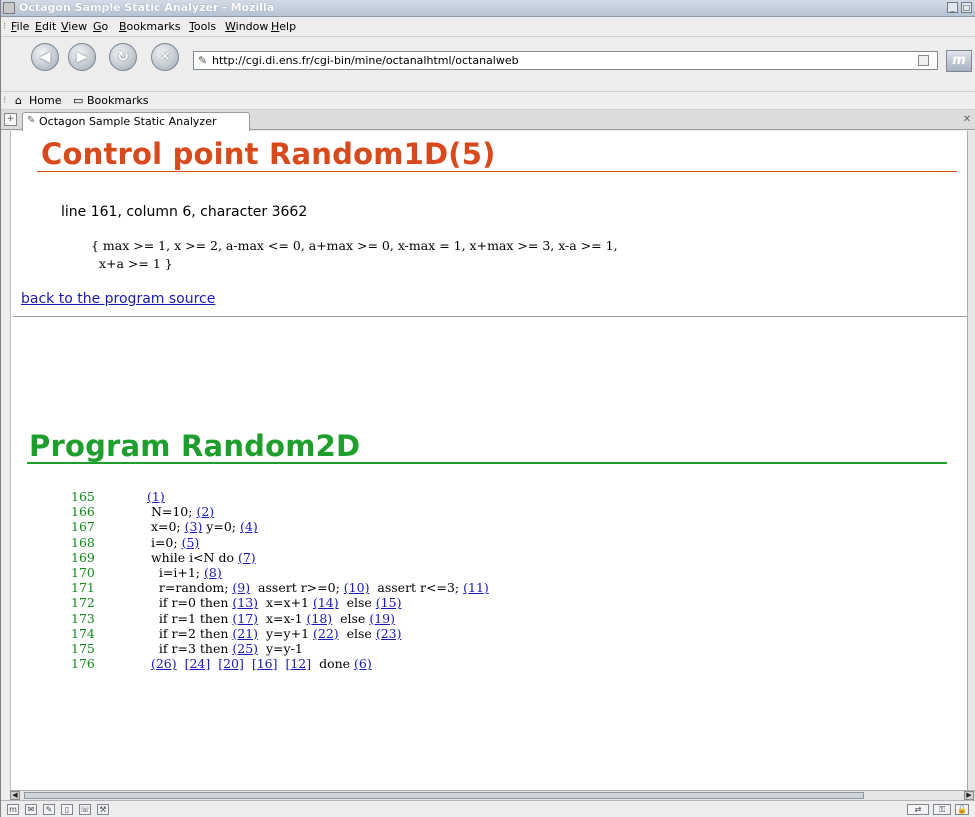  What do you see at coordinates (247, 557) in the screenshot?
I see `control-point-link: (7)` at bounding box center [247, 557].